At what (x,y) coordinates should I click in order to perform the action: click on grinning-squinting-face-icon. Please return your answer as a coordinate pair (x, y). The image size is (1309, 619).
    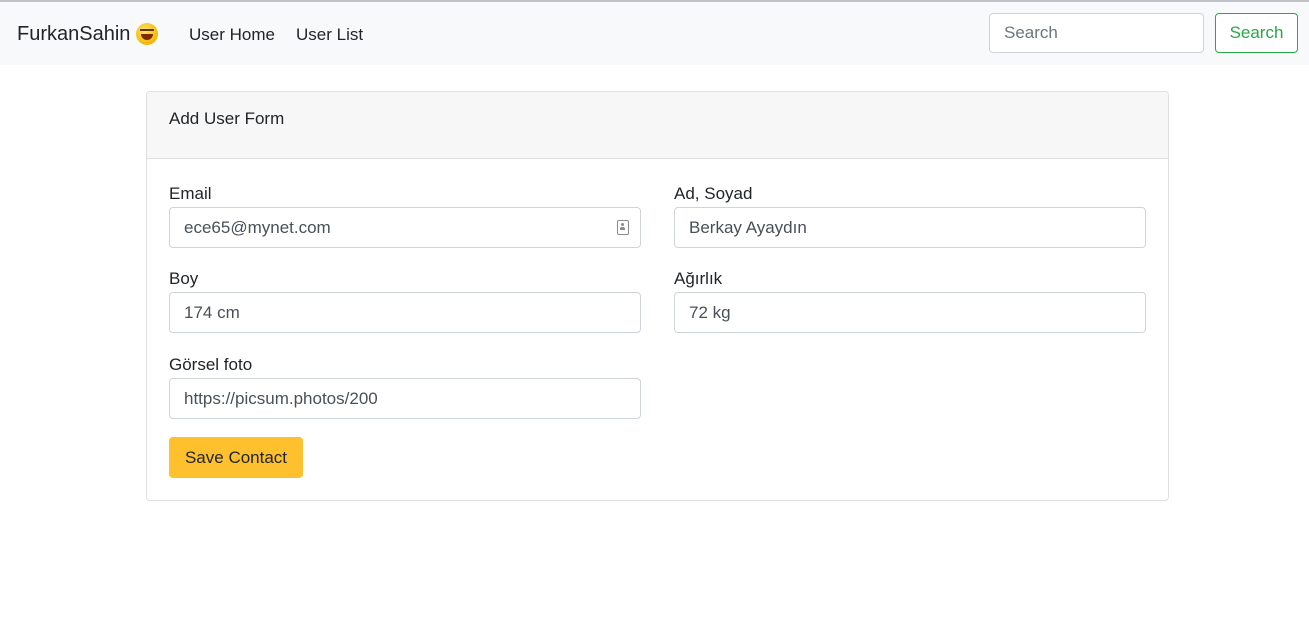
    Looking at the image, I should click on (147, 34).